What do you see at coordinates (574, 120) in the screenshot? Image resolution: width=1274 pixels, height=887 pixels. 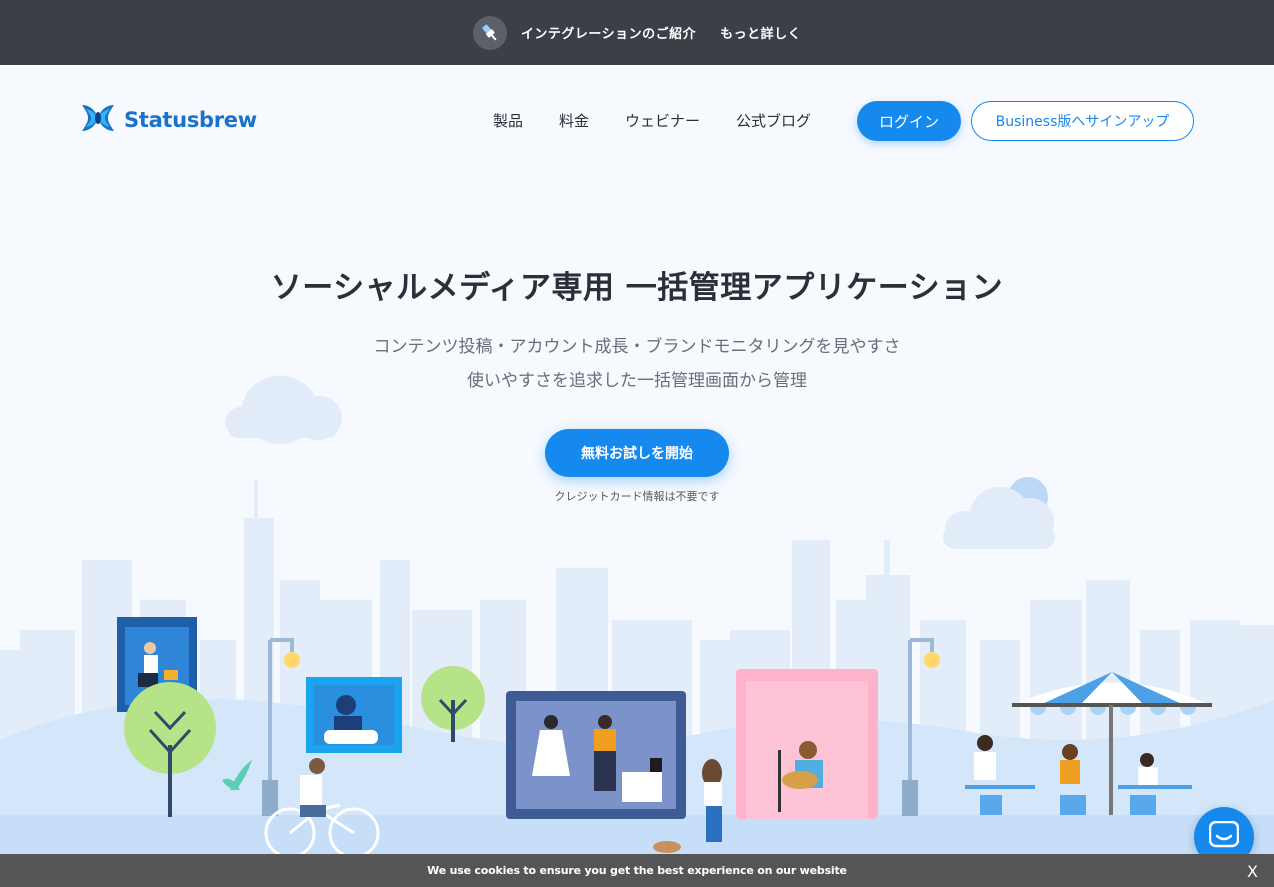 I see `nav-item-pricing: 料金` at bounding box center [574, 120].